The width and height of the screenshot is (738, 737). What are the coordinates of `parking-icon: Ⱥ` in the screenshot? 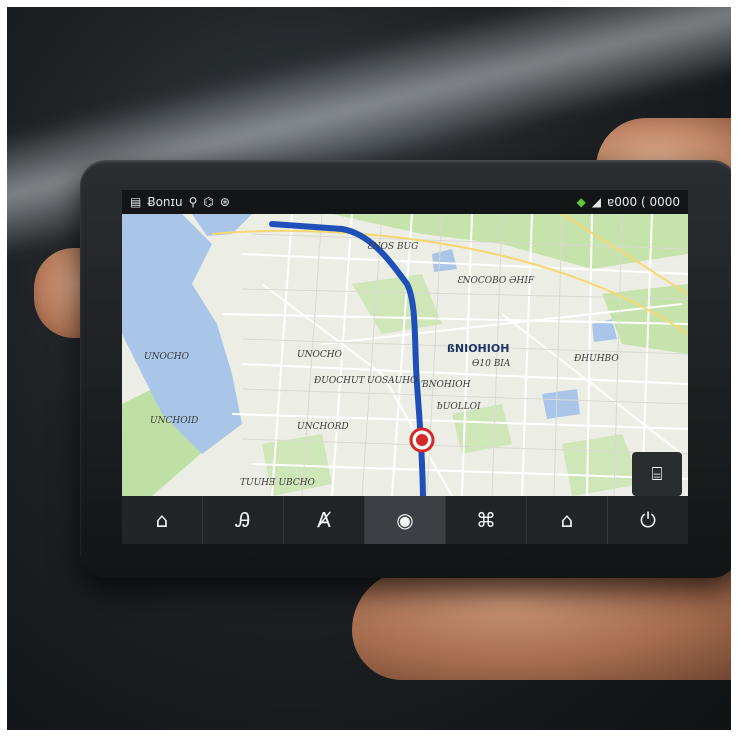 It's located at (324, 520).